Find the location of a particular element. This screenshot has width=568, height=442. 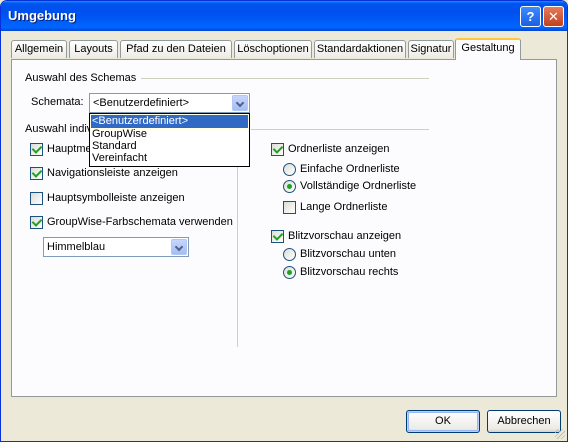

color-scheme-checkbox is located at coordinates (36, 222).